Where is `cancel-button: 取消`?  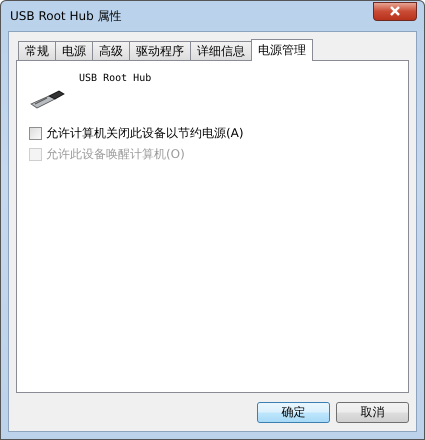 cancel-button: 取消 is located at coordinates (372, 412).